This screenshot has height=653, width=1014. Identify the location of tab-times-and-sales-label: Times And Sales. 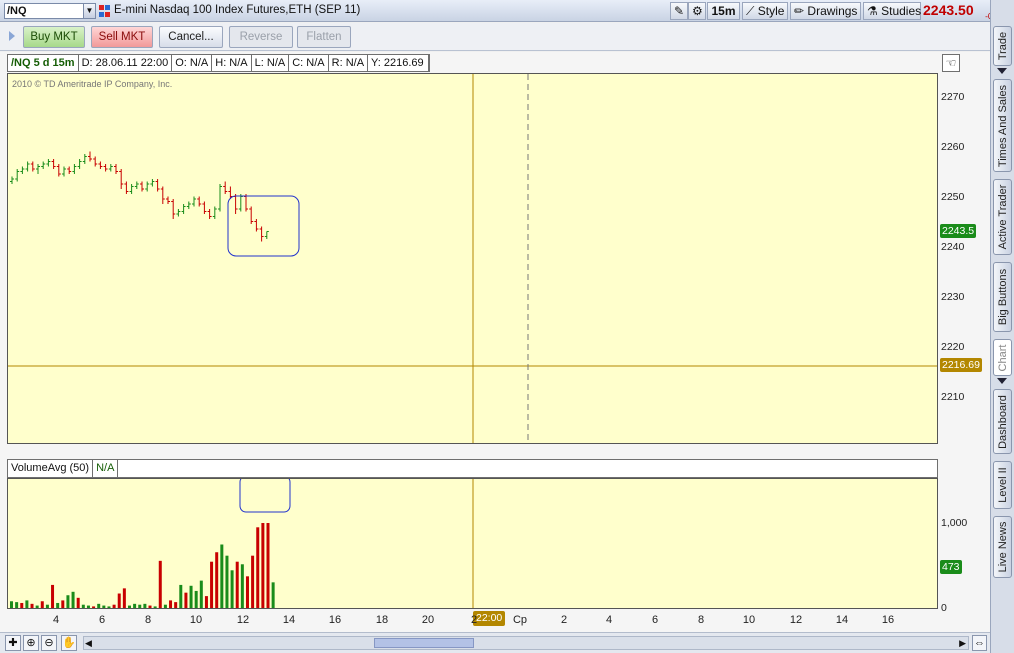
(1002, 125).